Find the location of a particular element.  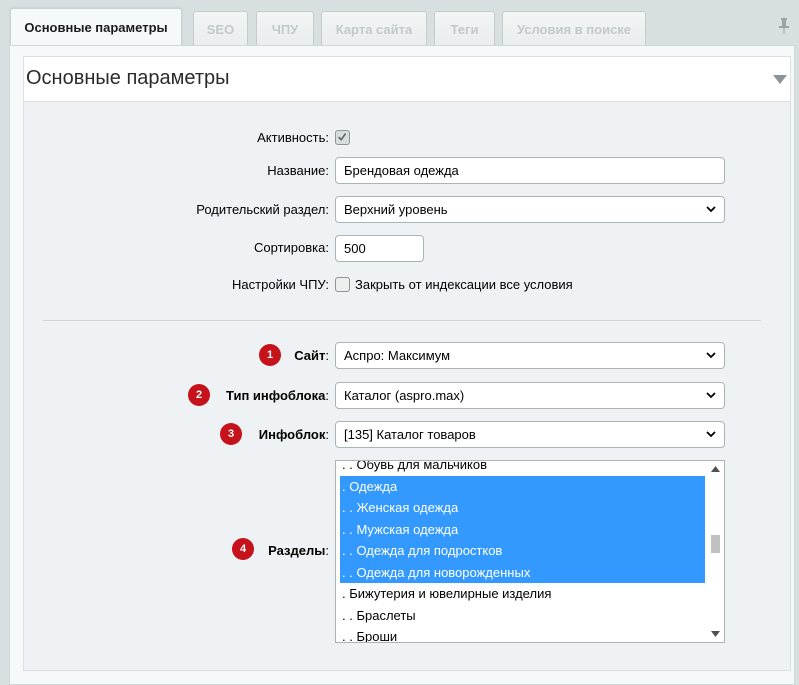

site-select: Аспро: Максимум is located at coordinates (530, 355).